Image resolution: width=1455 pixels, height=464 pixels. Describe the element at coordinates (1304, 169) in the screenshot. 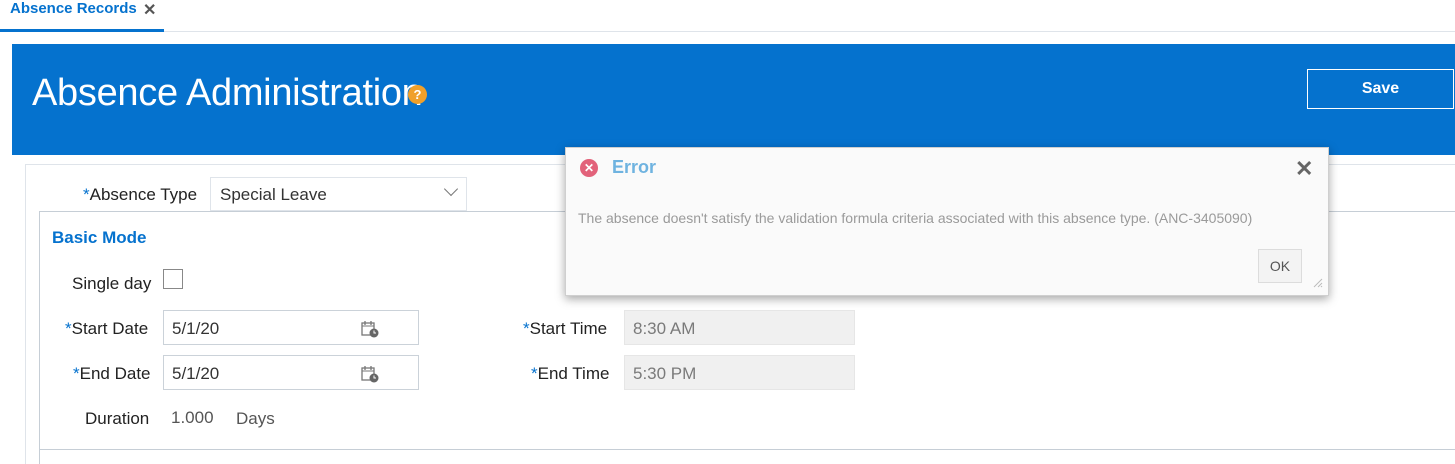

I see `close-icon: ✕` at that location.